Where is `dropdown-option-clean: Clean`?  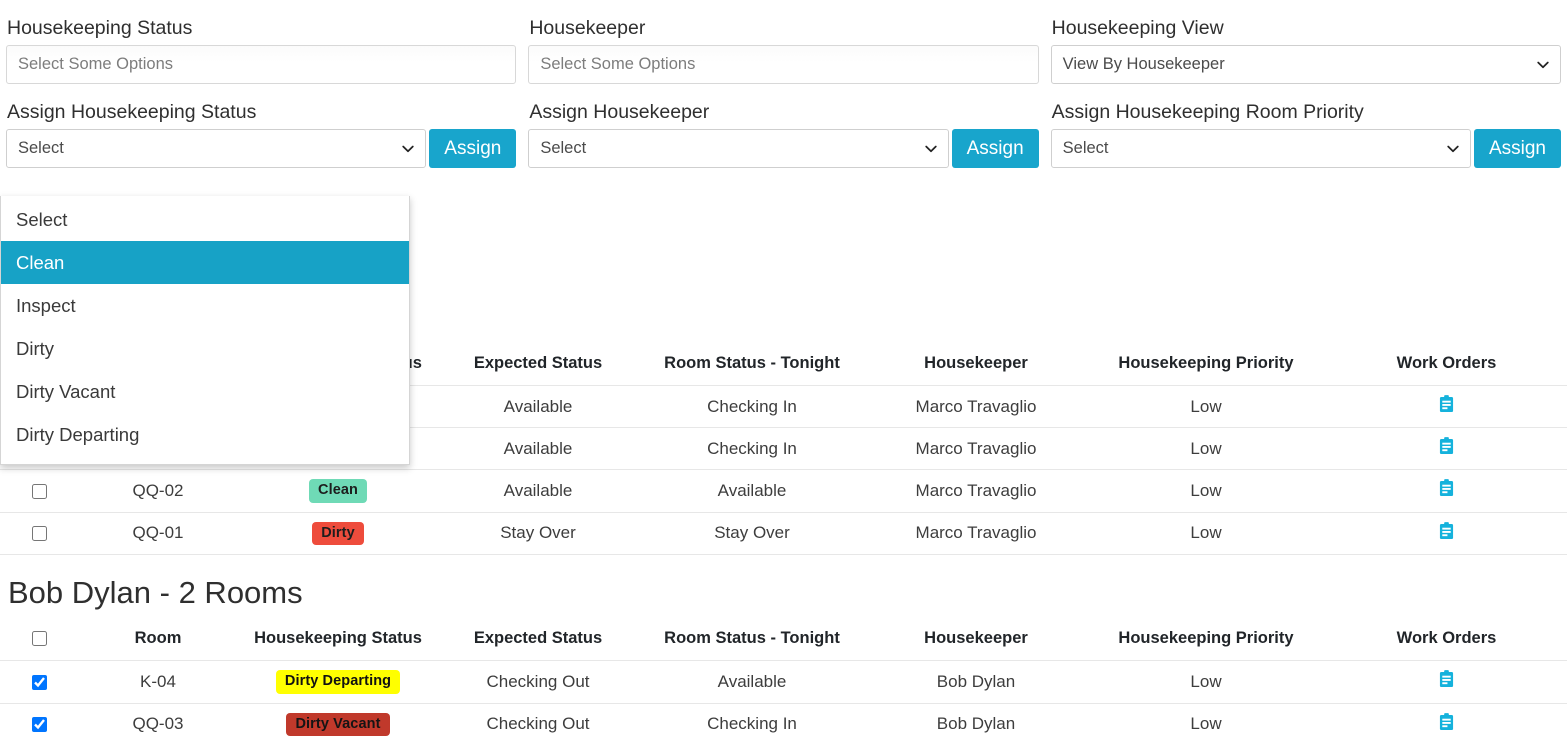 dropdown-option-clean: Clean is located at coordinates (205, 262).